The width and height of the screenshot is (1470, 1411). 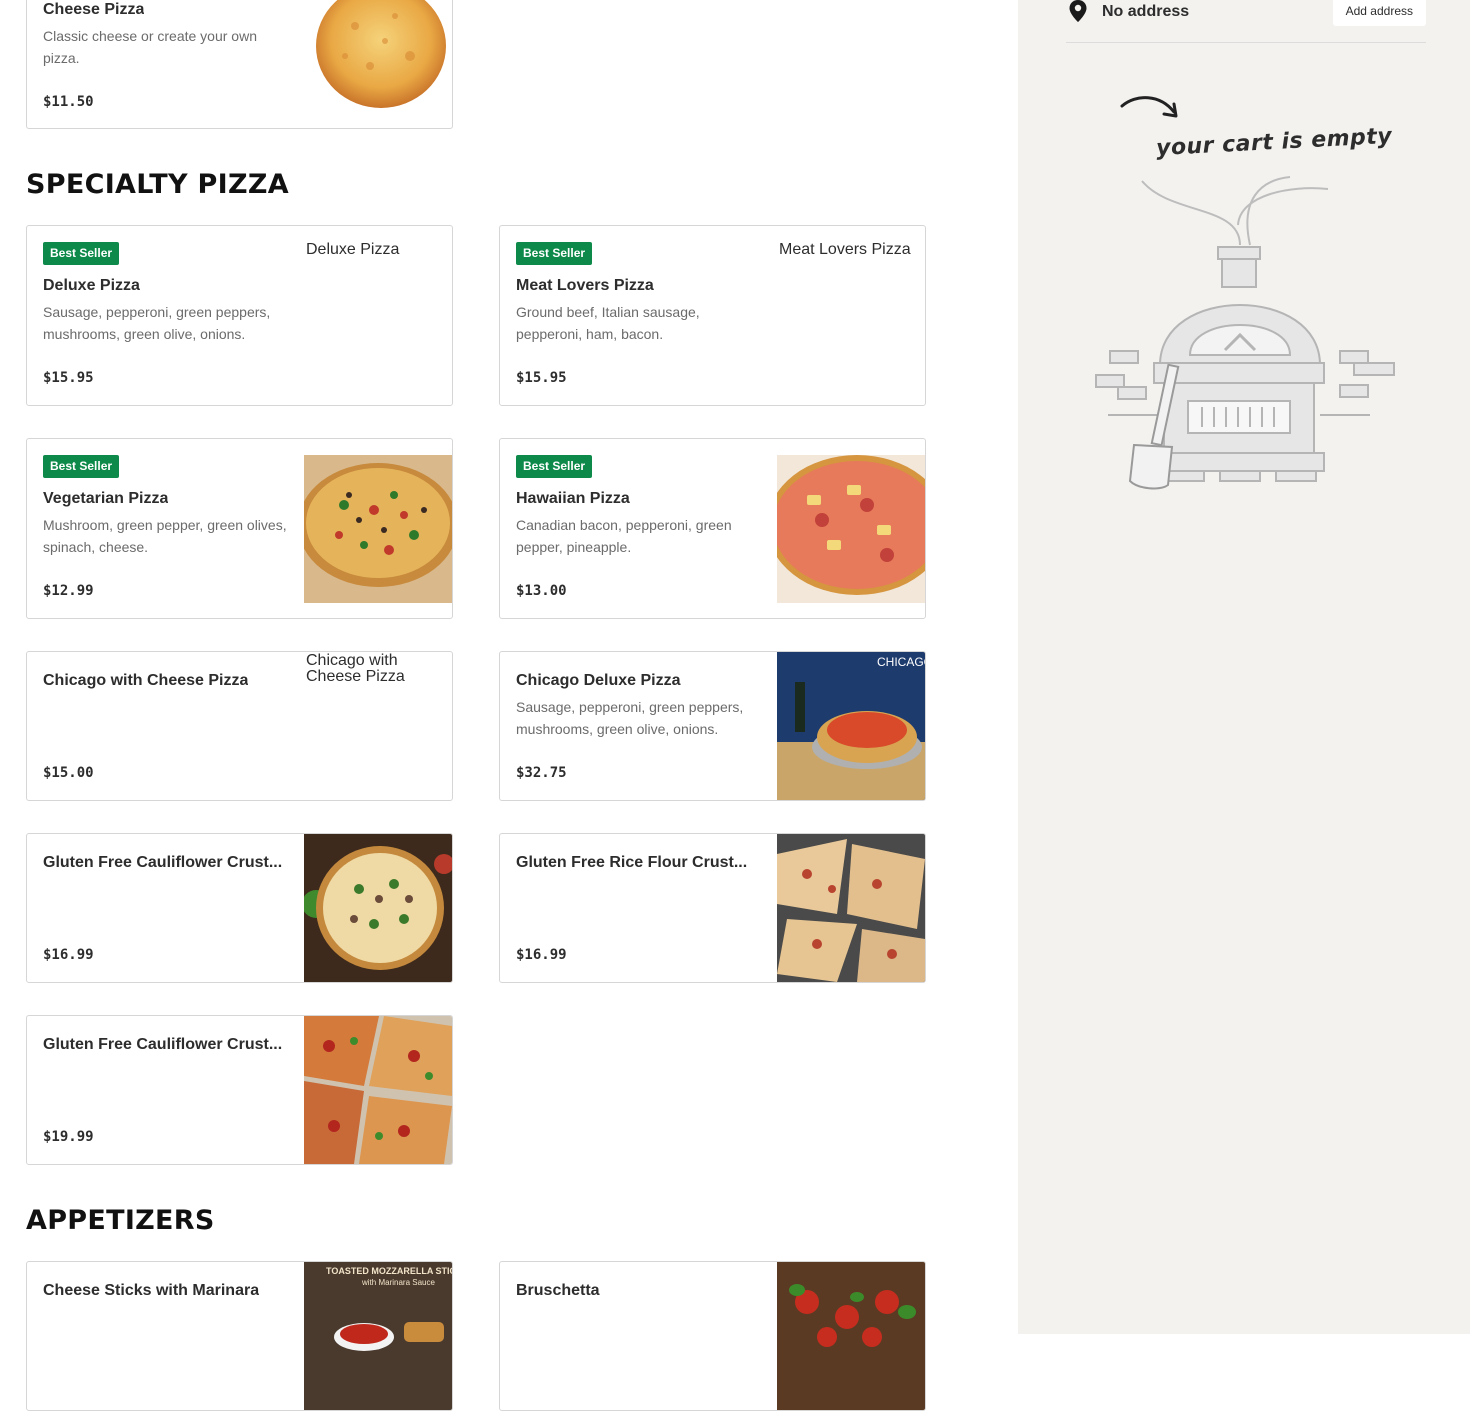 What do you see at coordinates (851, 726) in the screenshot?
I see `item-image: CHICAGO` at bounding box center [851, 726].